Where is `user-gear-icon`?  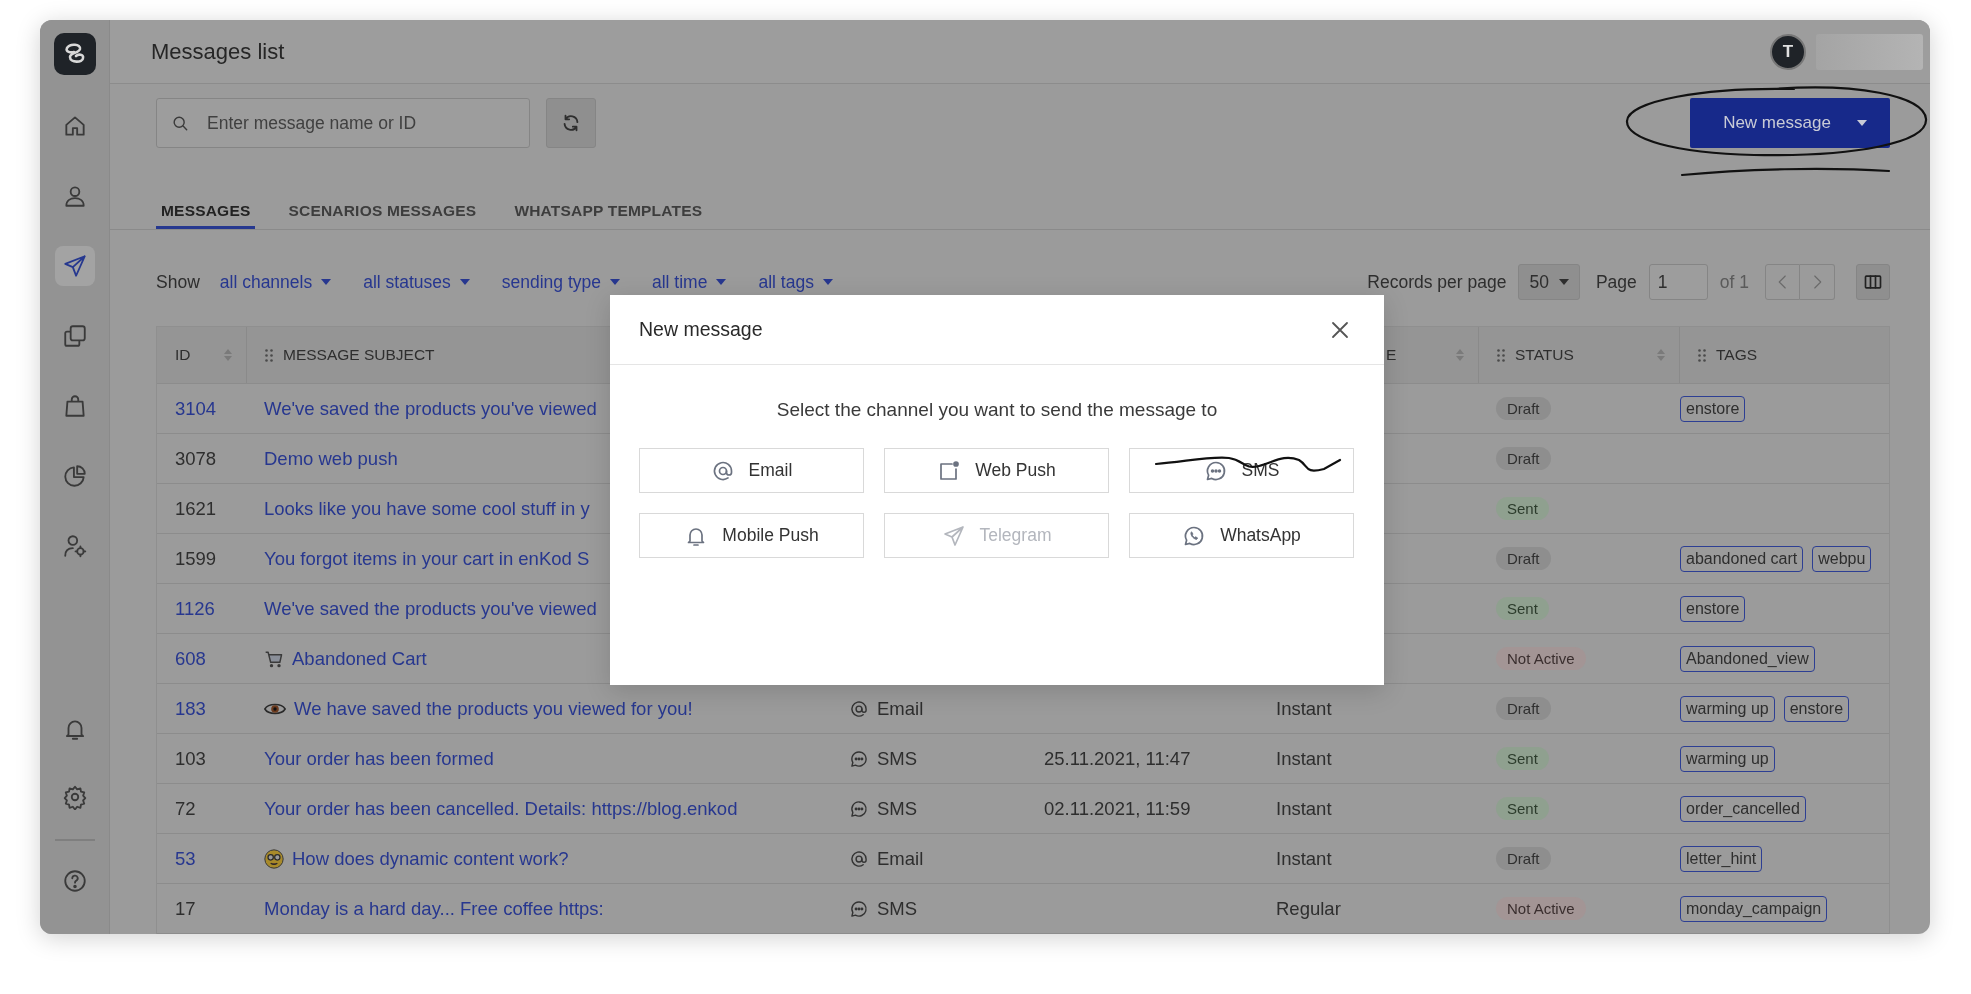
user-gear-icon is located at coordinates (74, 546).